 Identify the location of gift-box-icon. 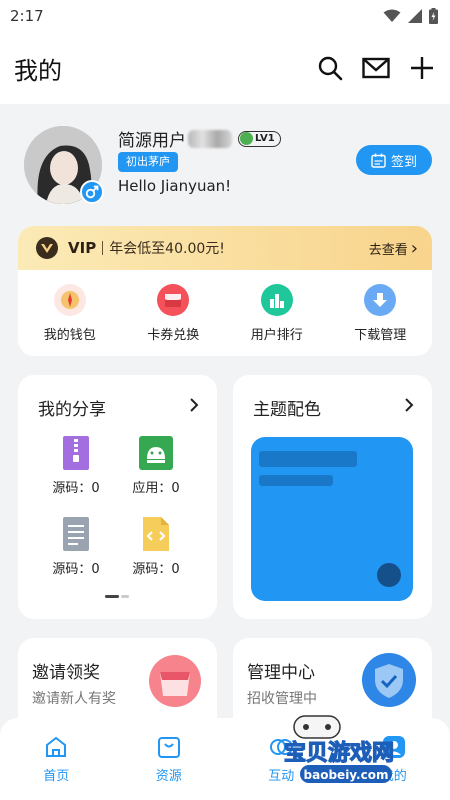
(175, 681).